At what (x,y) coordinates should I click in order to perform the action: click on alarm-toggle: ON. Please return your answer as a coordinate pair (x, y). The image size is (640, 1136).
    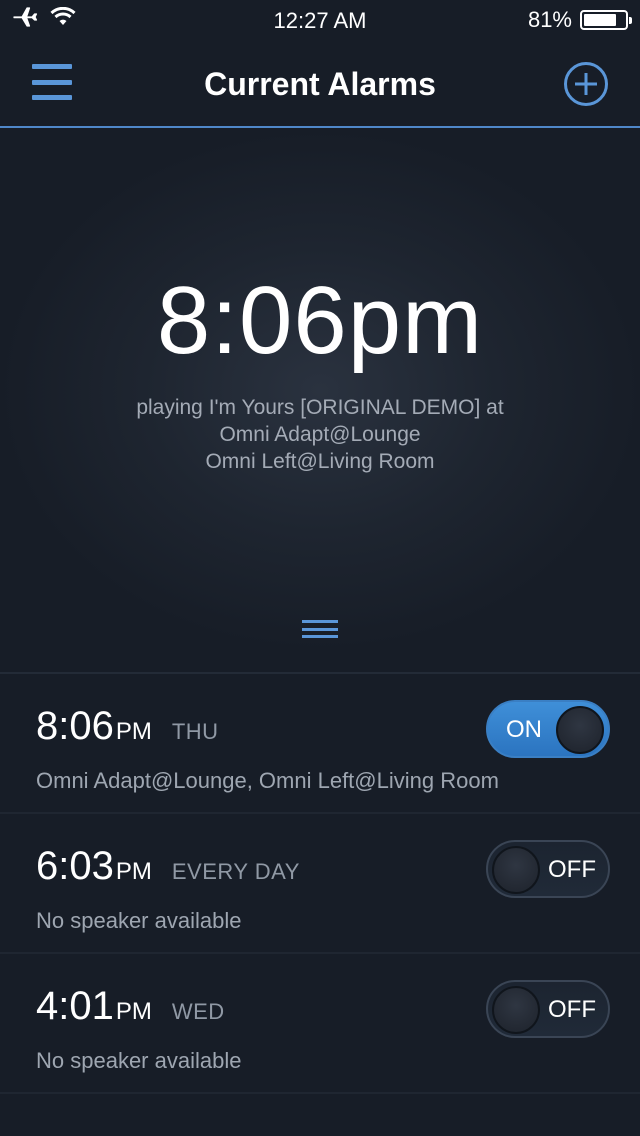
    Looking at the image, I should click on (548, 729).